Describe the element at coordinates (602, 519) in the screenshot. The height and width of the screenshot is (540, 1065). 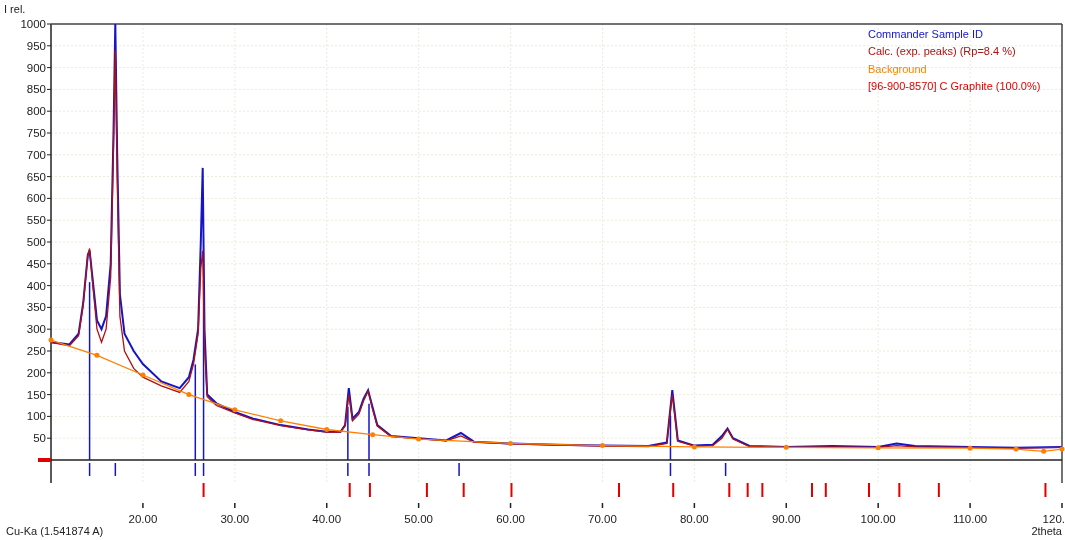
I see `x-tick-label: 70.00` at that location.